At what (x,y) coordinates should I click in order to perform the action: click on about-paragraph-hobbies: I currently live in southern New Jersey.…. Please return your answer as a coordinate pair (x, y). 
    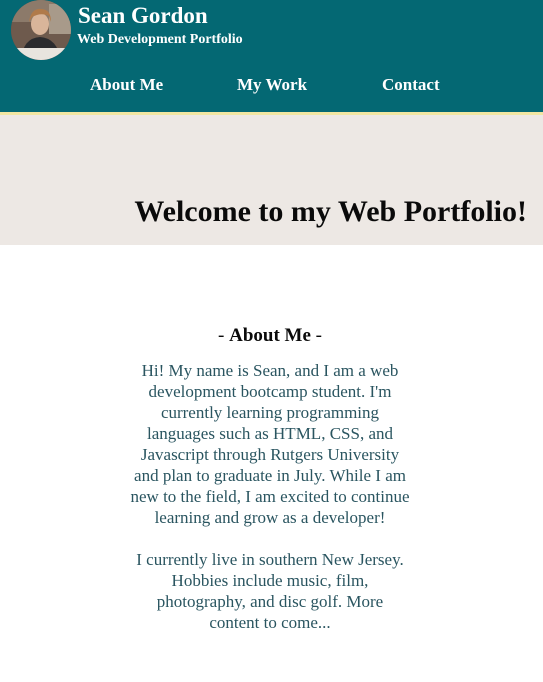
    Looking at the image, I should click on (270, 591).